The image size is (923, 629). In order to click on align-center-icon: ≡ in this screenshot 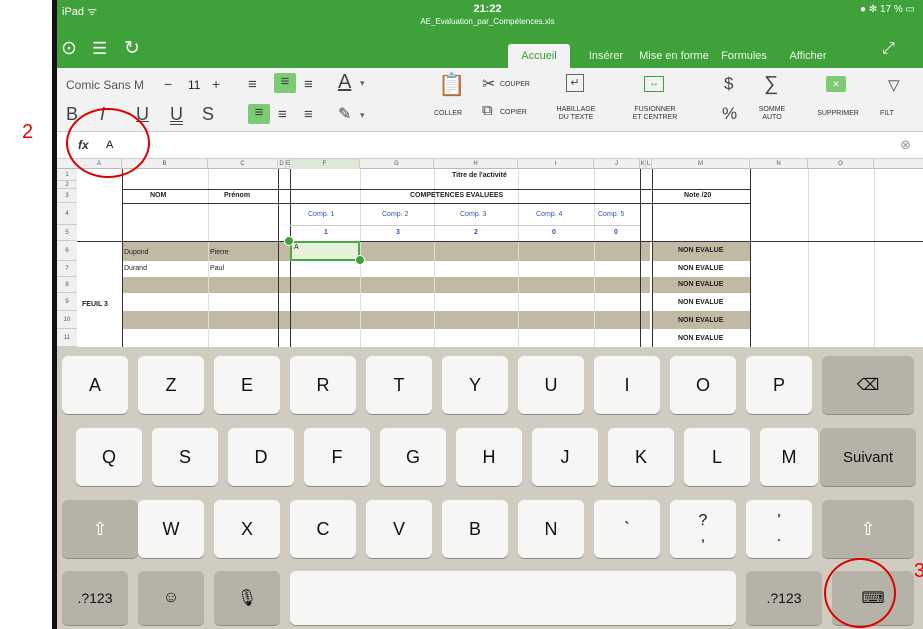, I will do `click(285, 83)`.